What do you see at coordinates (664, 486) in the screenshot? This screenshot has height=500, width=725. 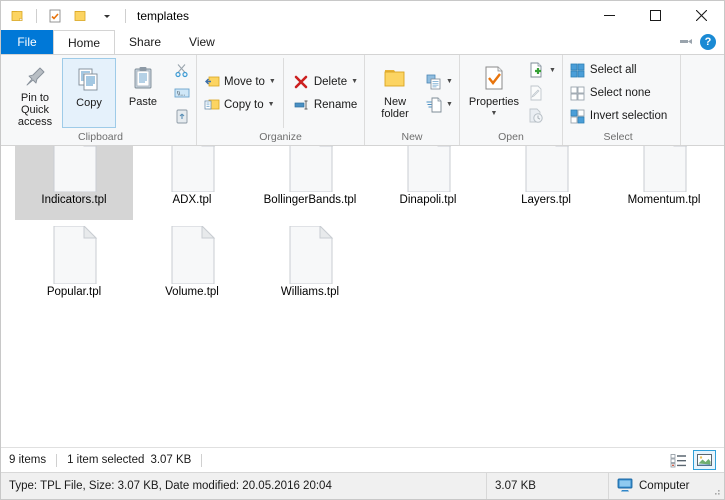 I see `location-label: Computer` at bounding box center [664, 486].